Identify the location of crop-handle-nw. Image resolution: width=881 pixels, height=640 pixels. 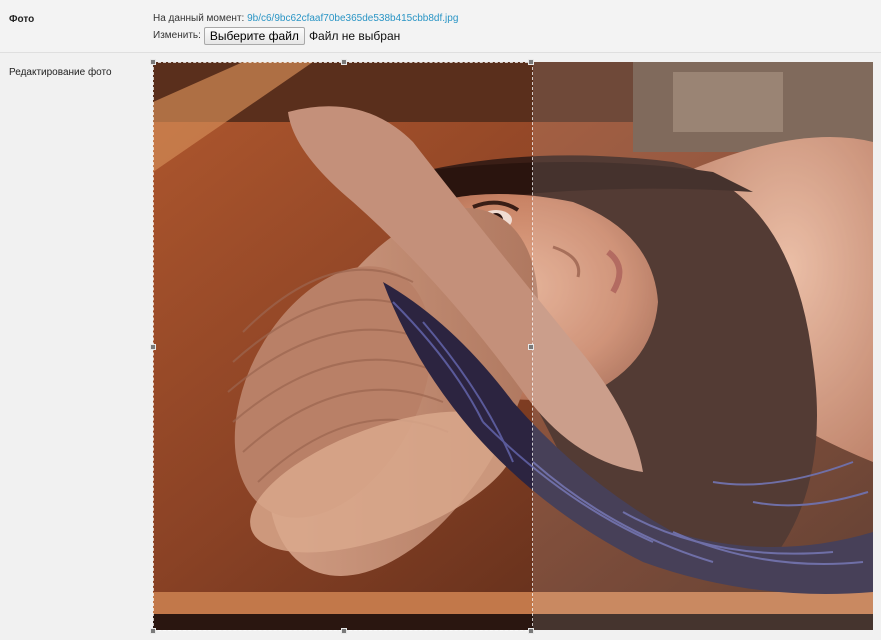
(153, 62).